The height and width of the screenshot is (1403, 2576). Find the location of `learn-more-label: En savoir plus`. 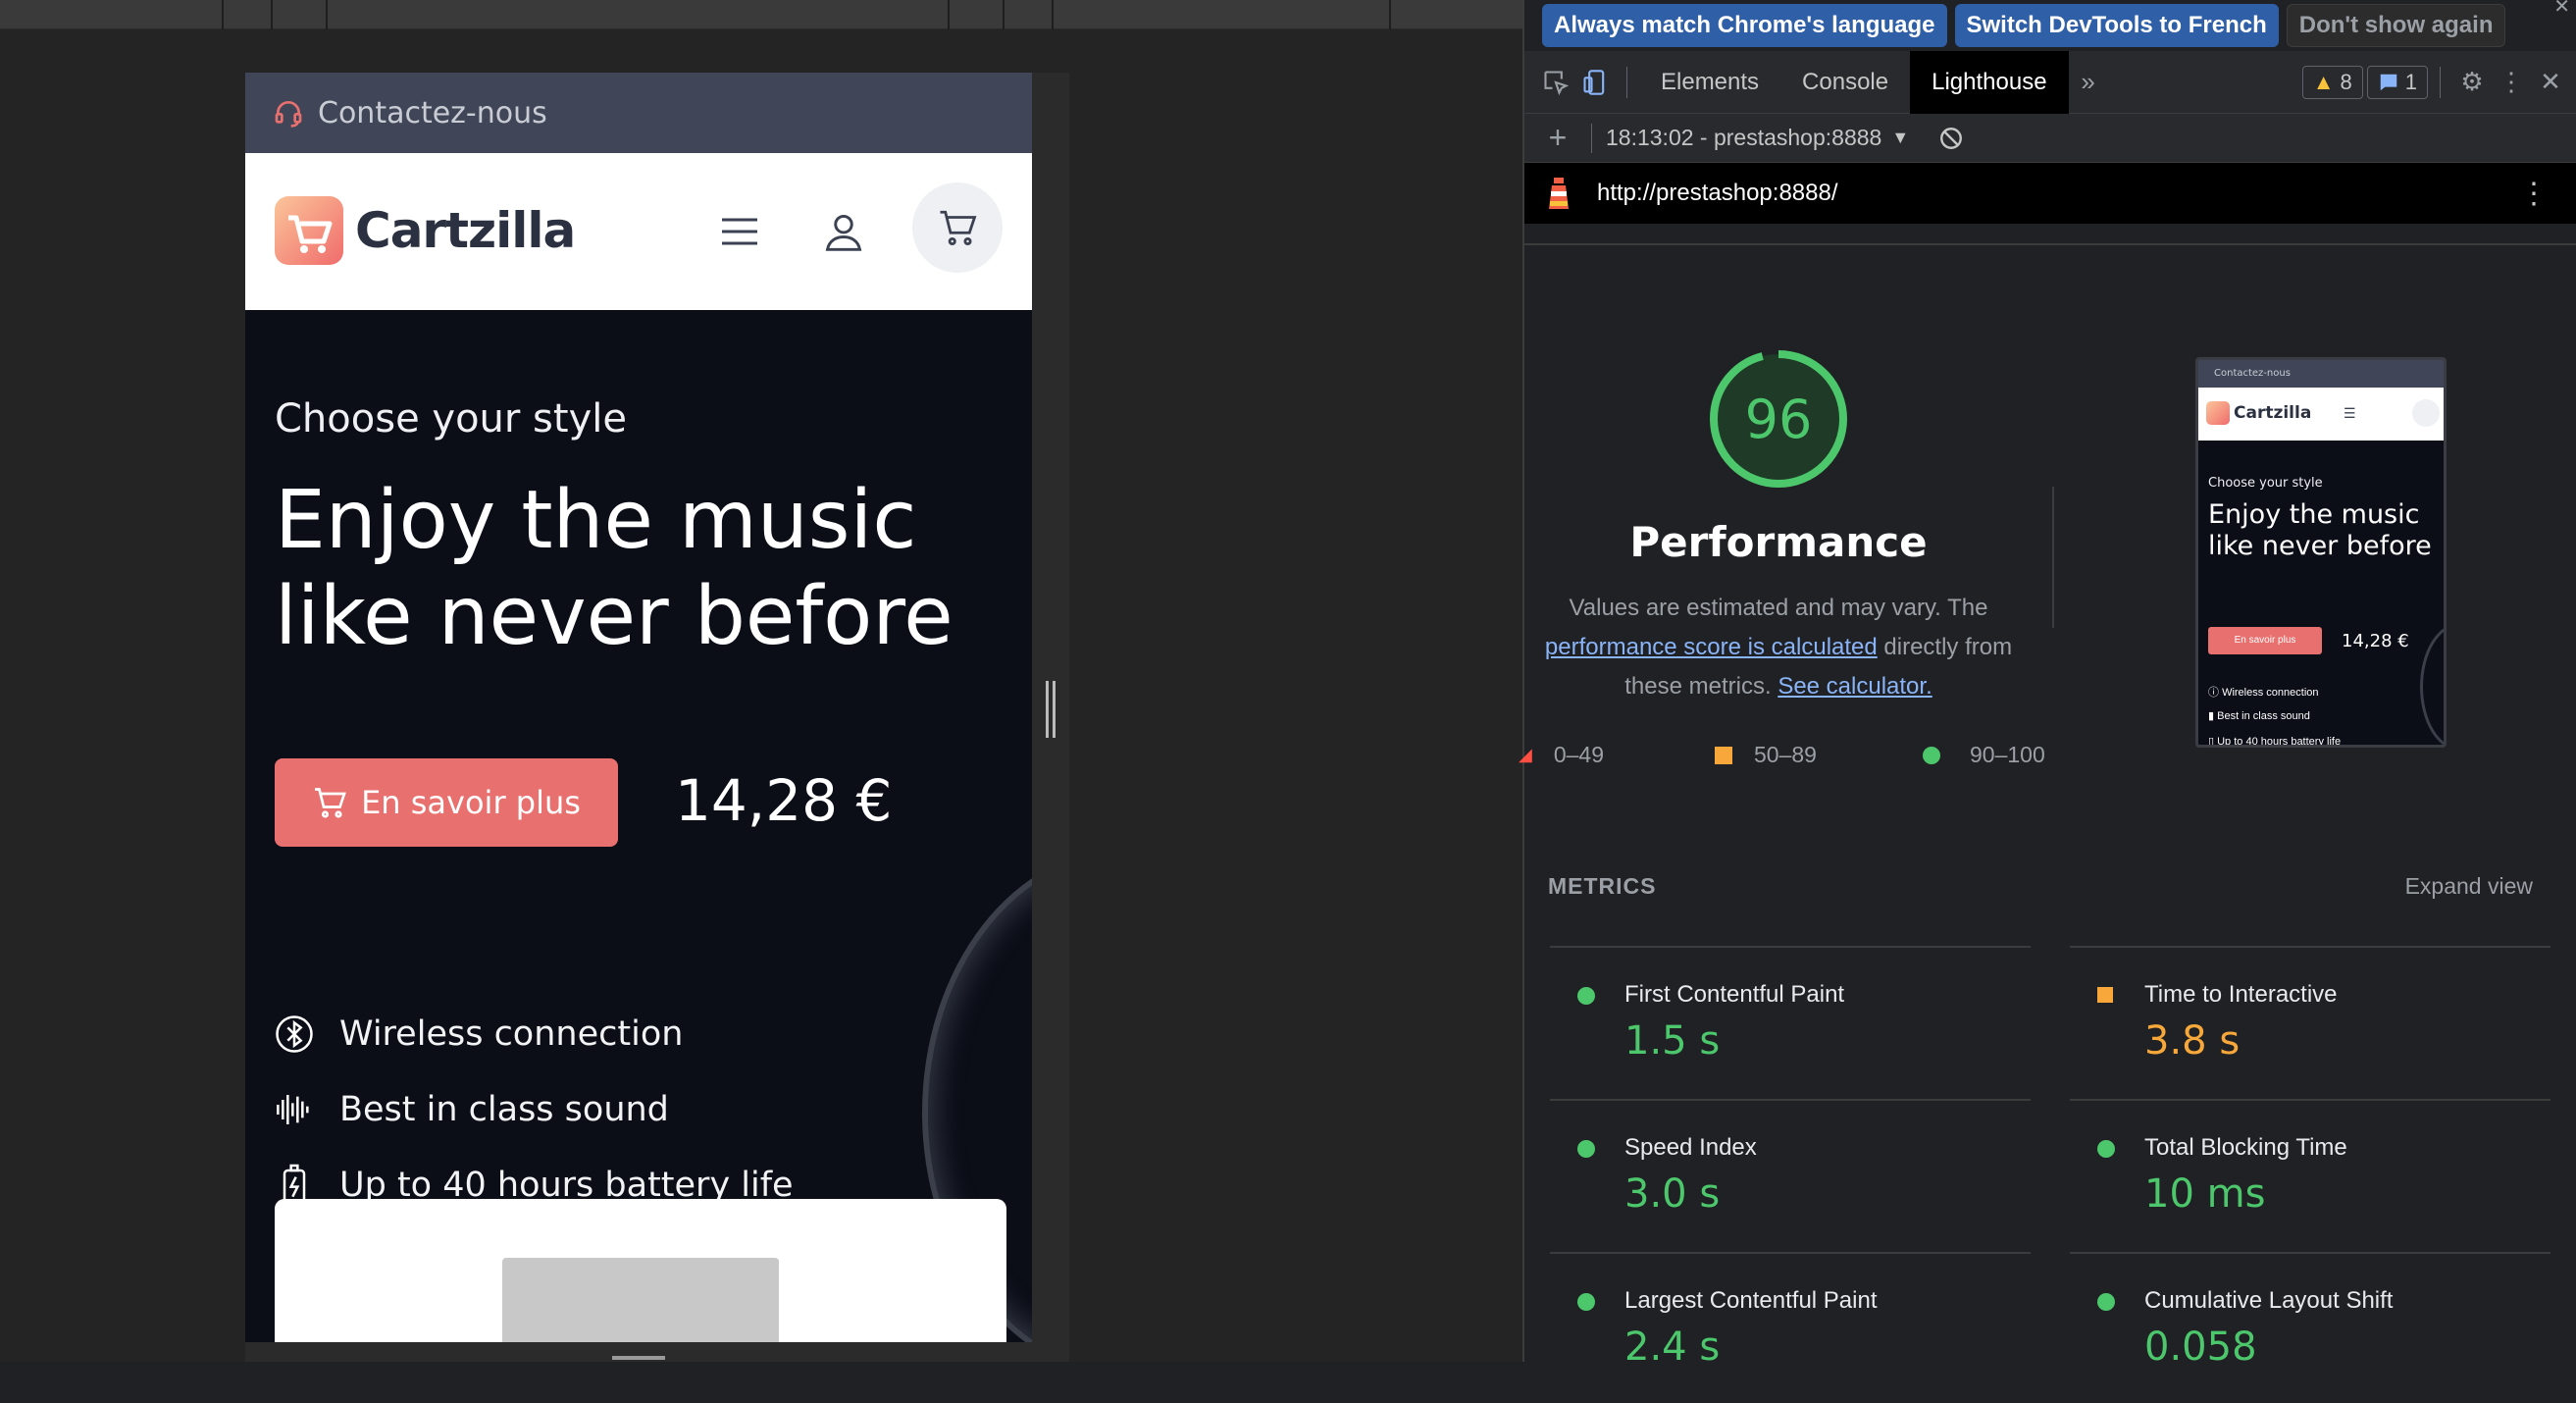

learn-more-label: En savoir plus is located at coordinates (471, 803).